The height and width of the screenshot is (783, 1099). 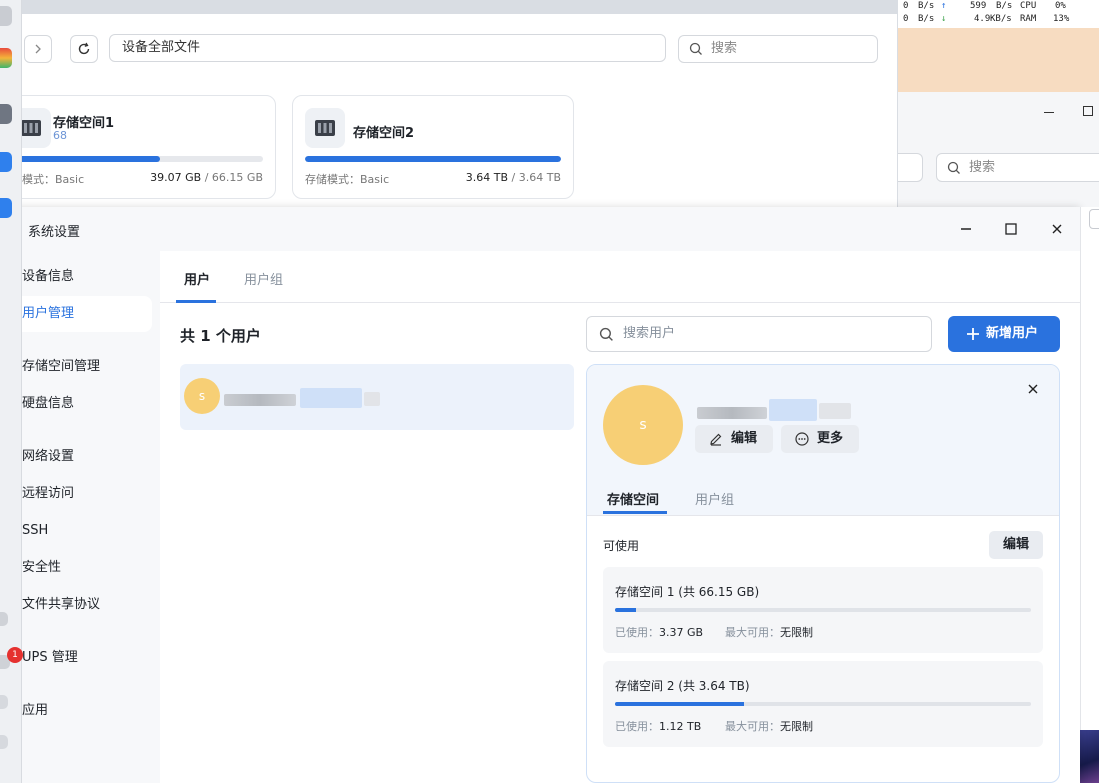 I want to click on nav-device-info: 设备信息, so click(x=76, y=277).